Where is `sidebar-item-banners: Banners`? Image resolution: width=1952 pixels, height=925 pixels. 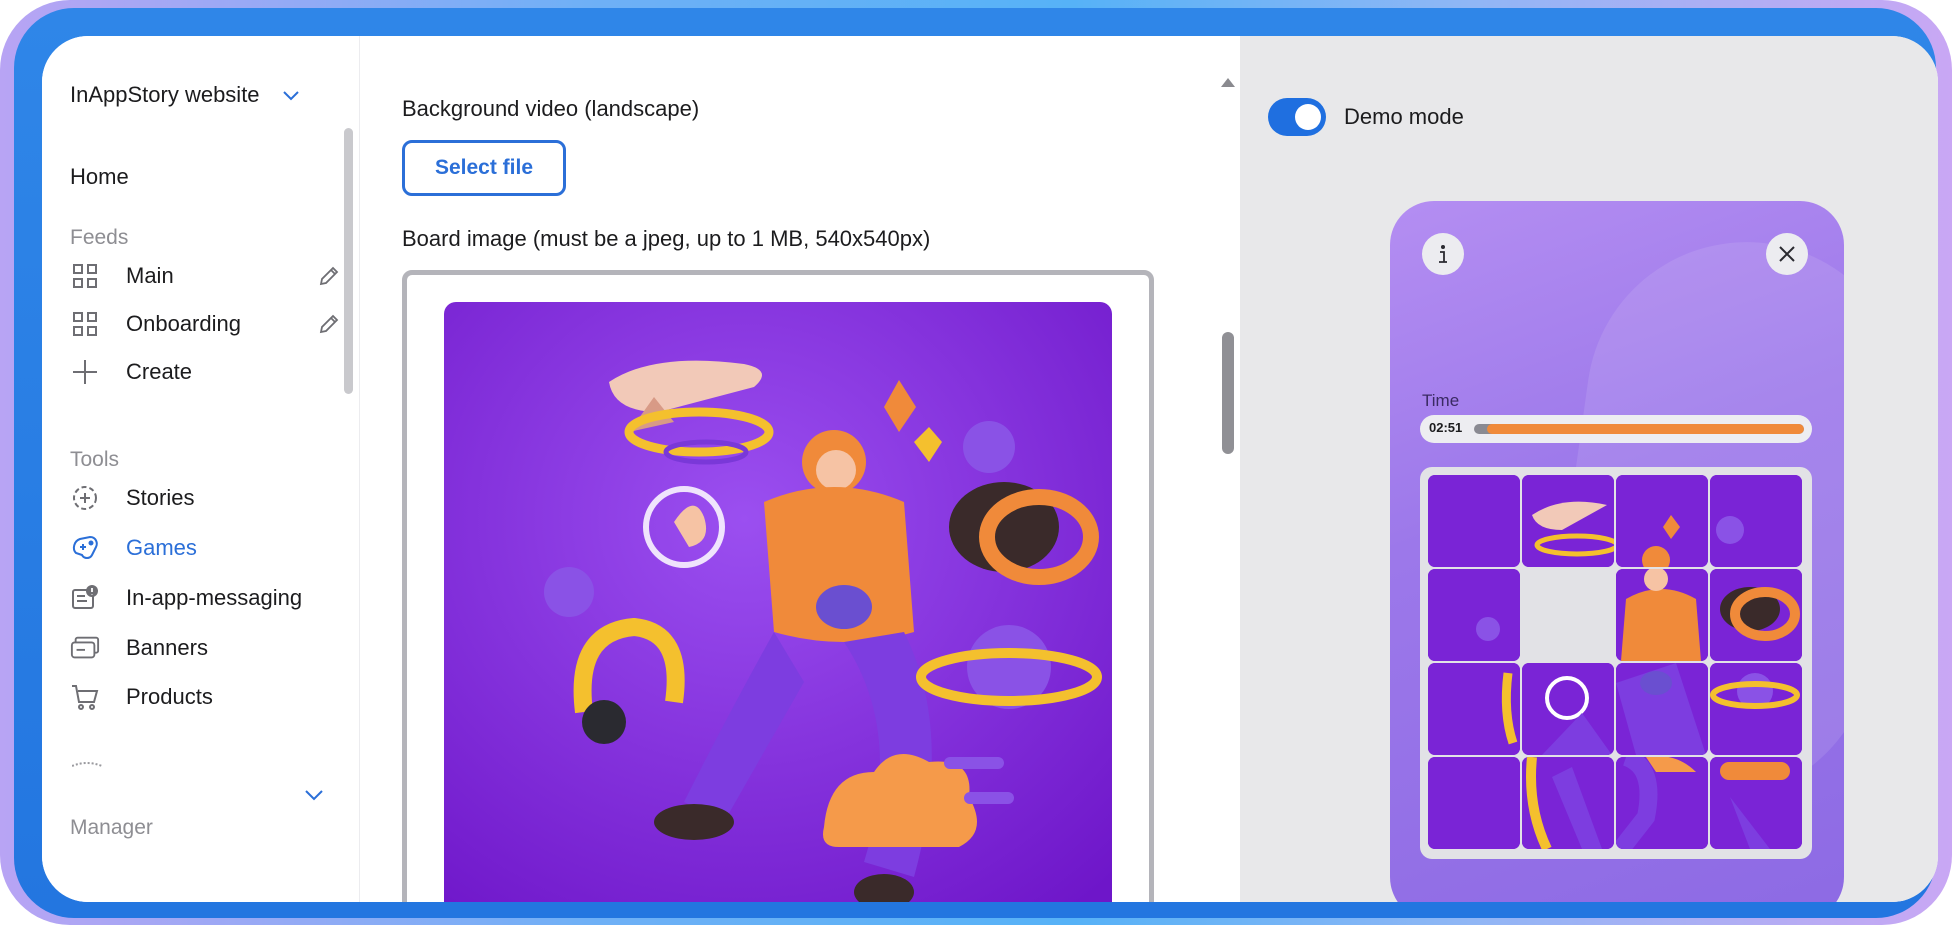
sidebar-item-banners: Banners is located at coordinates (205, 648).